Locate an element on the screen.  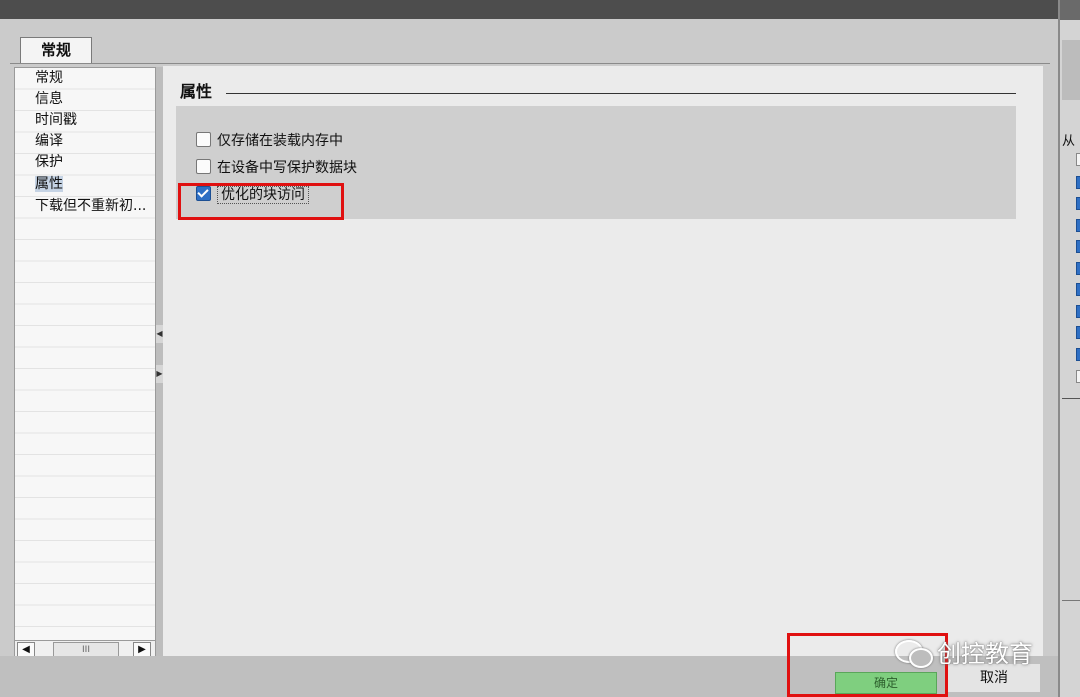
nav-item-label: 常规 is located at coordinates (49, 78).